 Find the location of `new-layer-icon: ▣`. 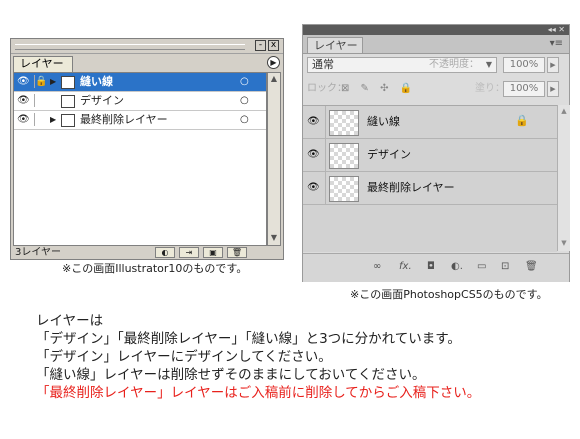

new-layer-icon: ▣ is located at coordinates (213, 252).